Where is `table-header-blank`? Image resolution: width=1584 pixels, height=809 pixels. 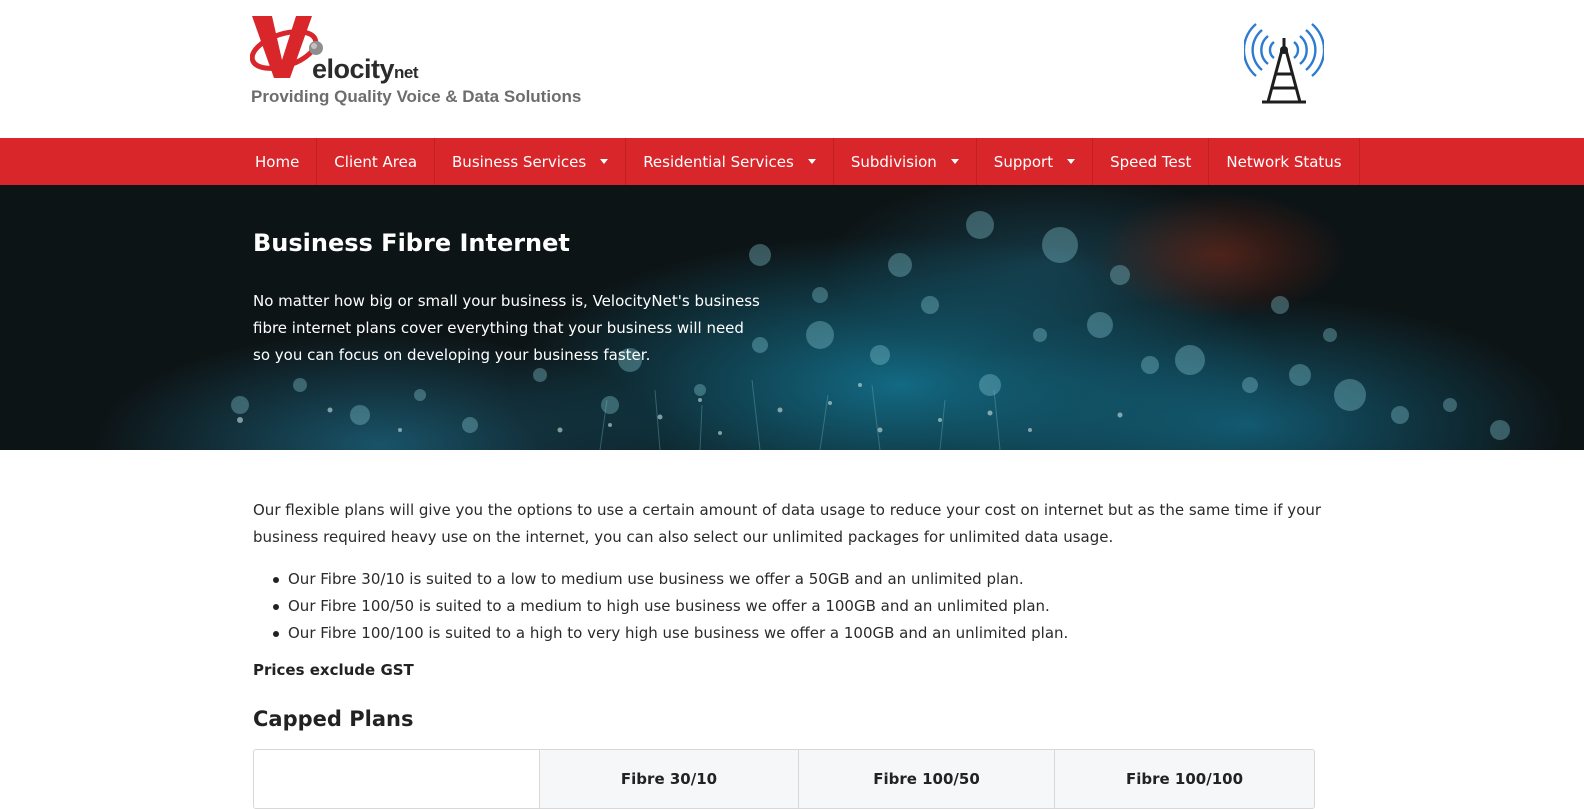
table-header-blank is located at coordinates (396, 779).